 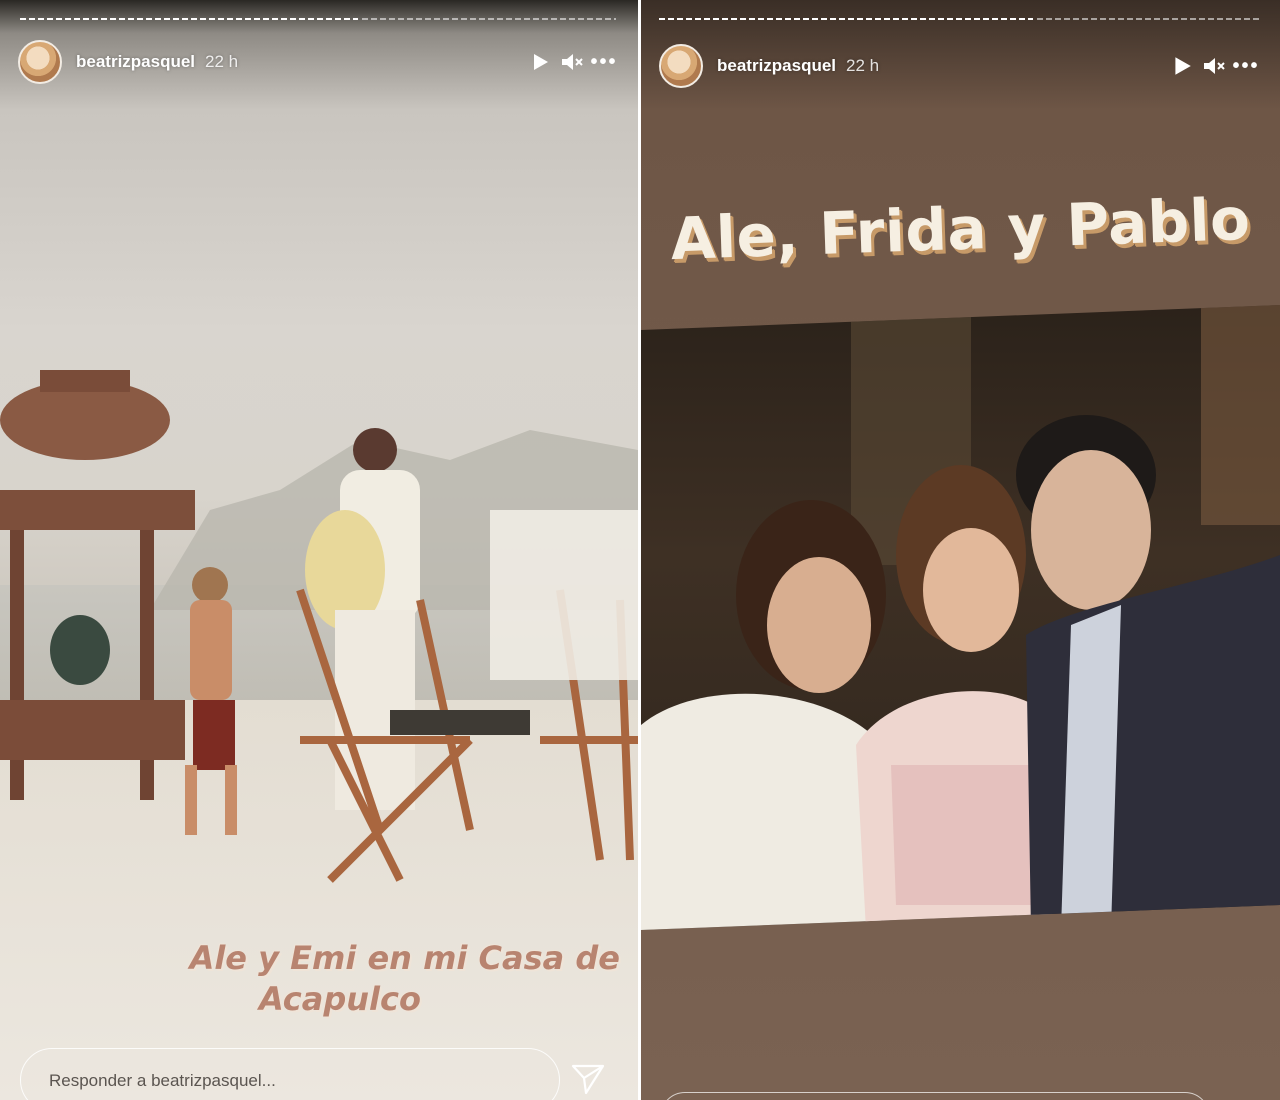 What do you see at coordinates (588, 1078) in the screenshot?
I see `send-icon` at bounding box center [588, 1078].